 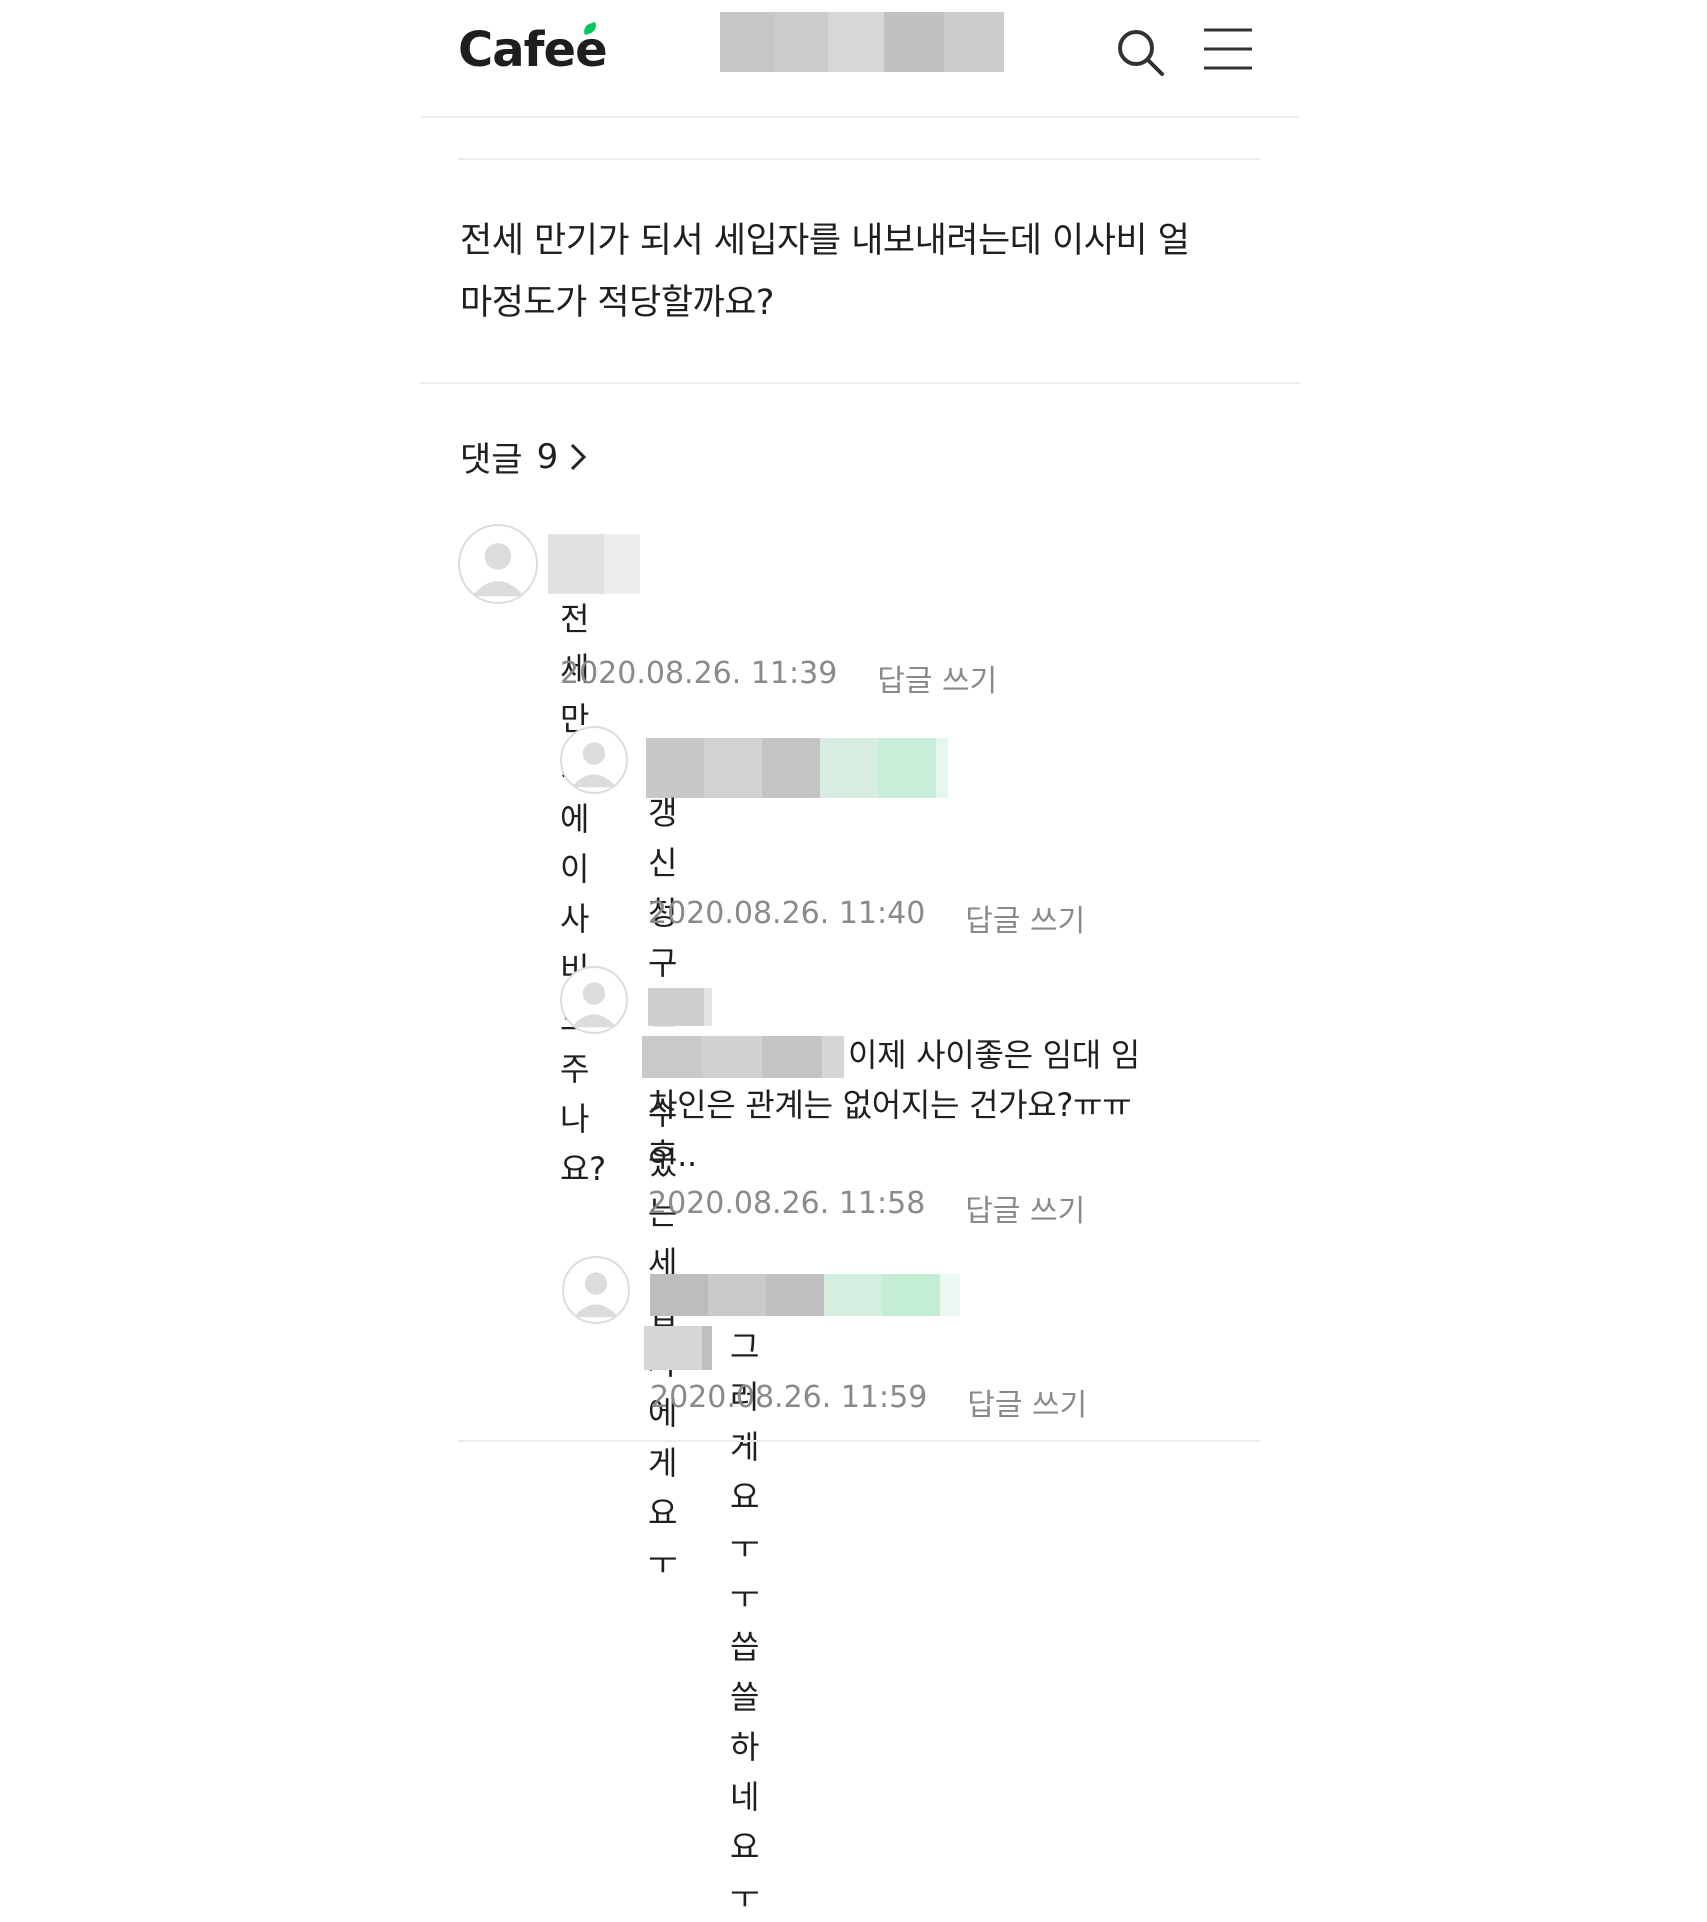 I want to click on cafe-logo: Cafee, so click(x=533, y=49).